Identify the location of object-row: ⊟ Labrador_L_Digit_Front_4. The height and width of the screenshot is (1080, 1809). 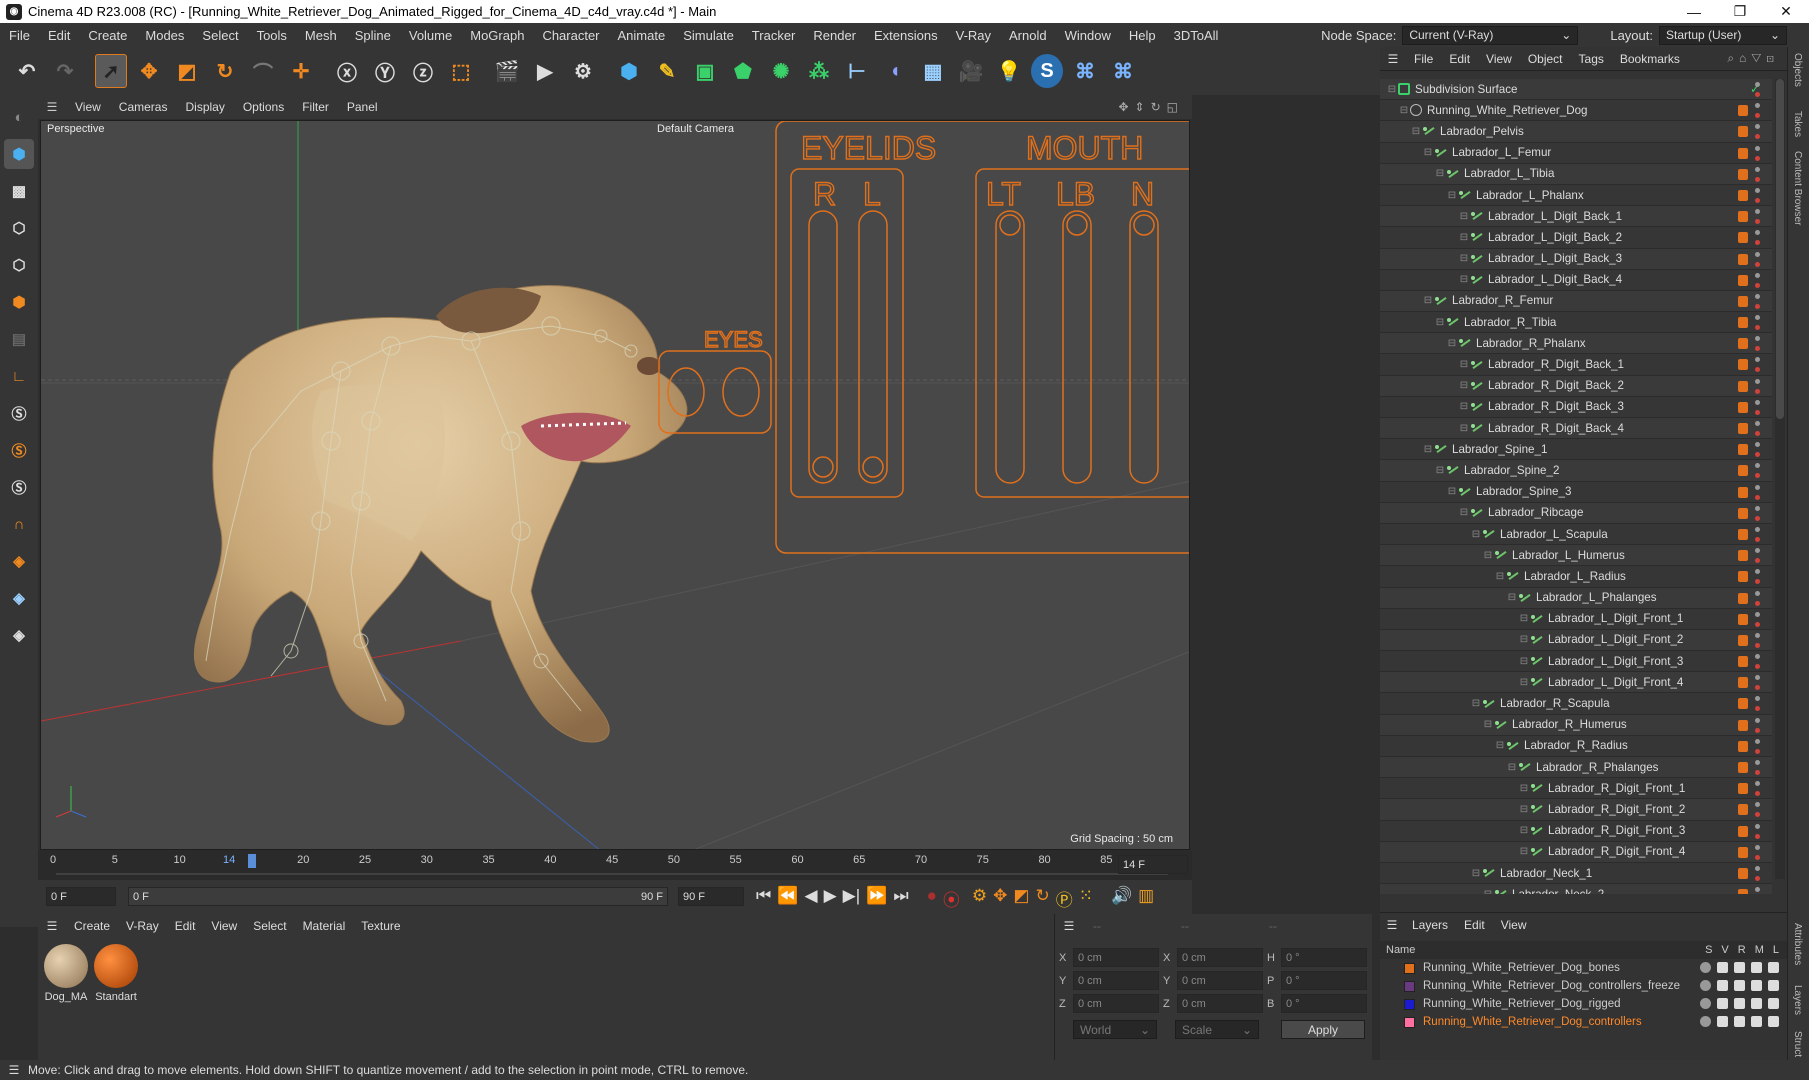
(1576, 683).